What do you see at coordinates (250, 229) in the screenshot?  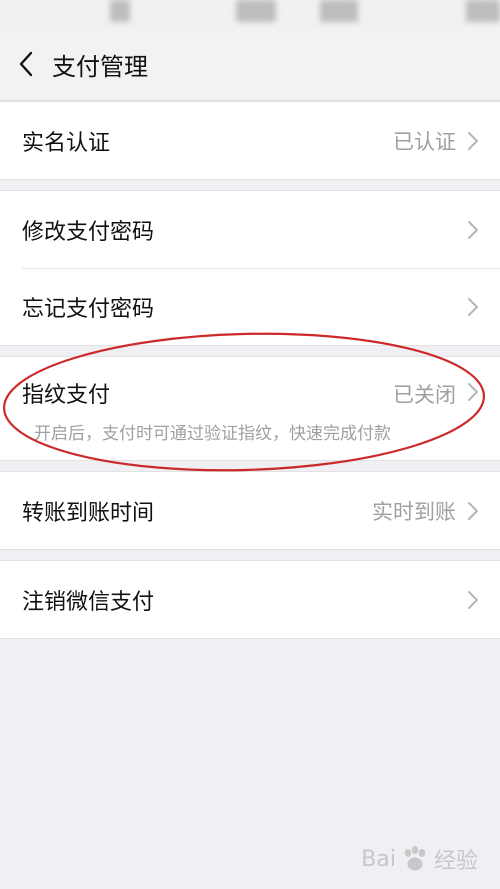 I see `row-change-password: 修改支付密码` at bounding box center [250, 229].